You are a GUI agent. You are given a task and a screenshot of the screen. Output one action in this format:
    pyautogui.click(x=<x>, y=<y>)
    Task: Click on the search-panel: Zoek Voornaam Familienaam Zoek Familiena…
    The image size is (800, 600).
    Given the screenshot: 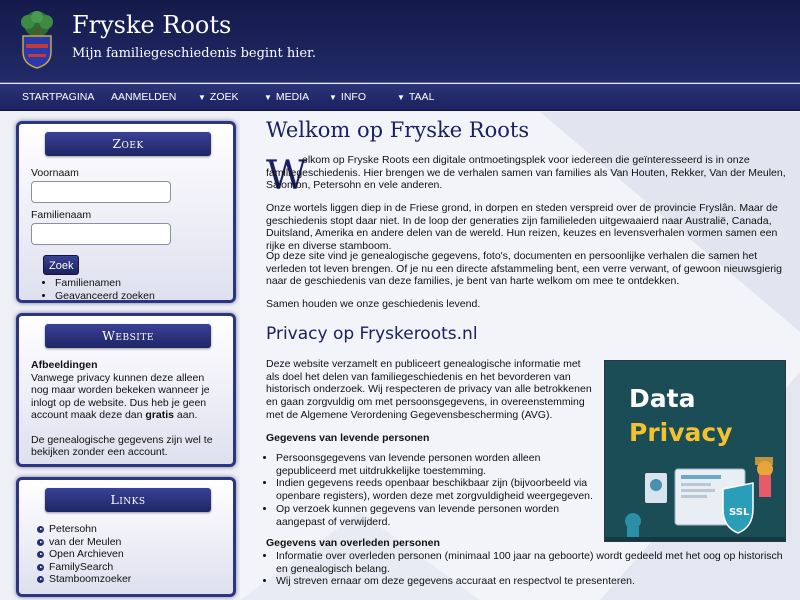 What is the action you would take?
    pyautogui.click(x=126, y=212)
    